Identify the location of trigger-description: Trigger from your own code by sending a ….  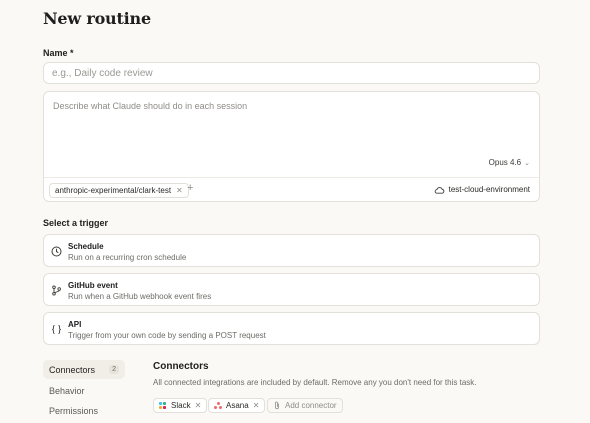
(167, 335).